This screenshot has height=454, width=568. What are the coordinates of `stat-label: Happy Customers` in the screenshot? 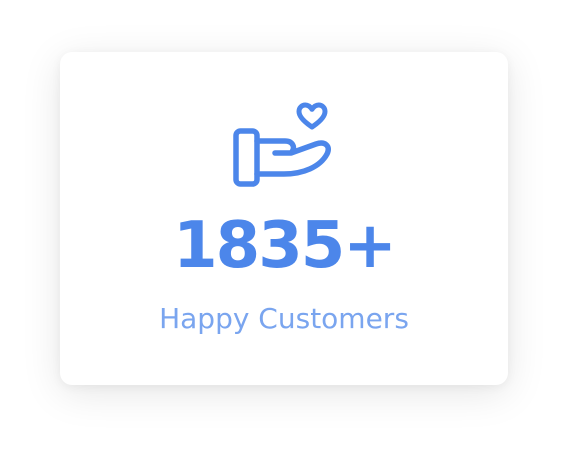 It's located at (284, 318).